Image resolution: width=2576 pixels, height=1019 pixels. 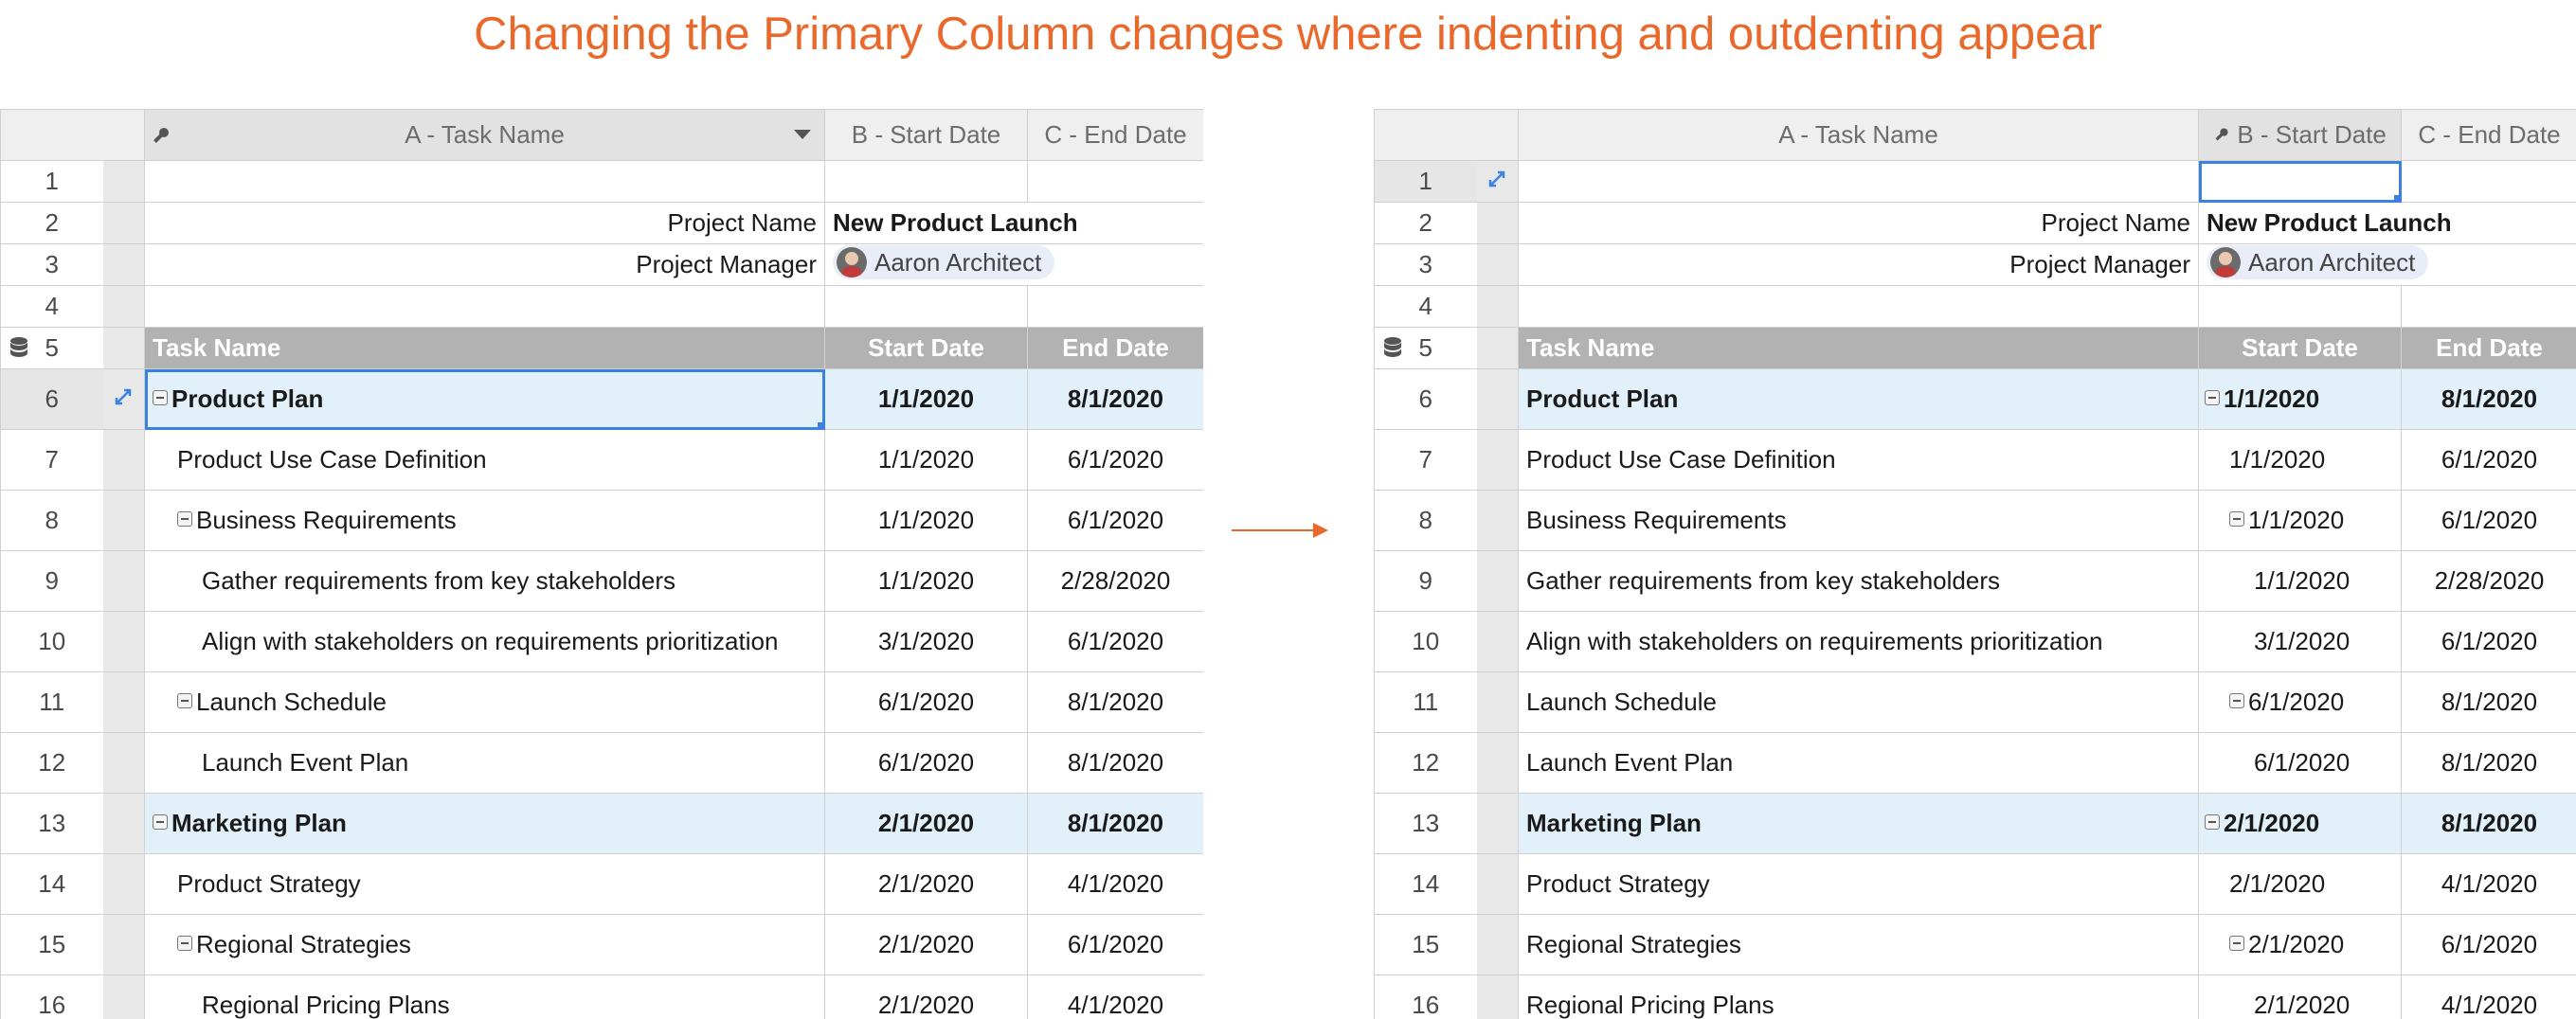 I want to click on chevron-down-icon, so click(x=802, y=134).